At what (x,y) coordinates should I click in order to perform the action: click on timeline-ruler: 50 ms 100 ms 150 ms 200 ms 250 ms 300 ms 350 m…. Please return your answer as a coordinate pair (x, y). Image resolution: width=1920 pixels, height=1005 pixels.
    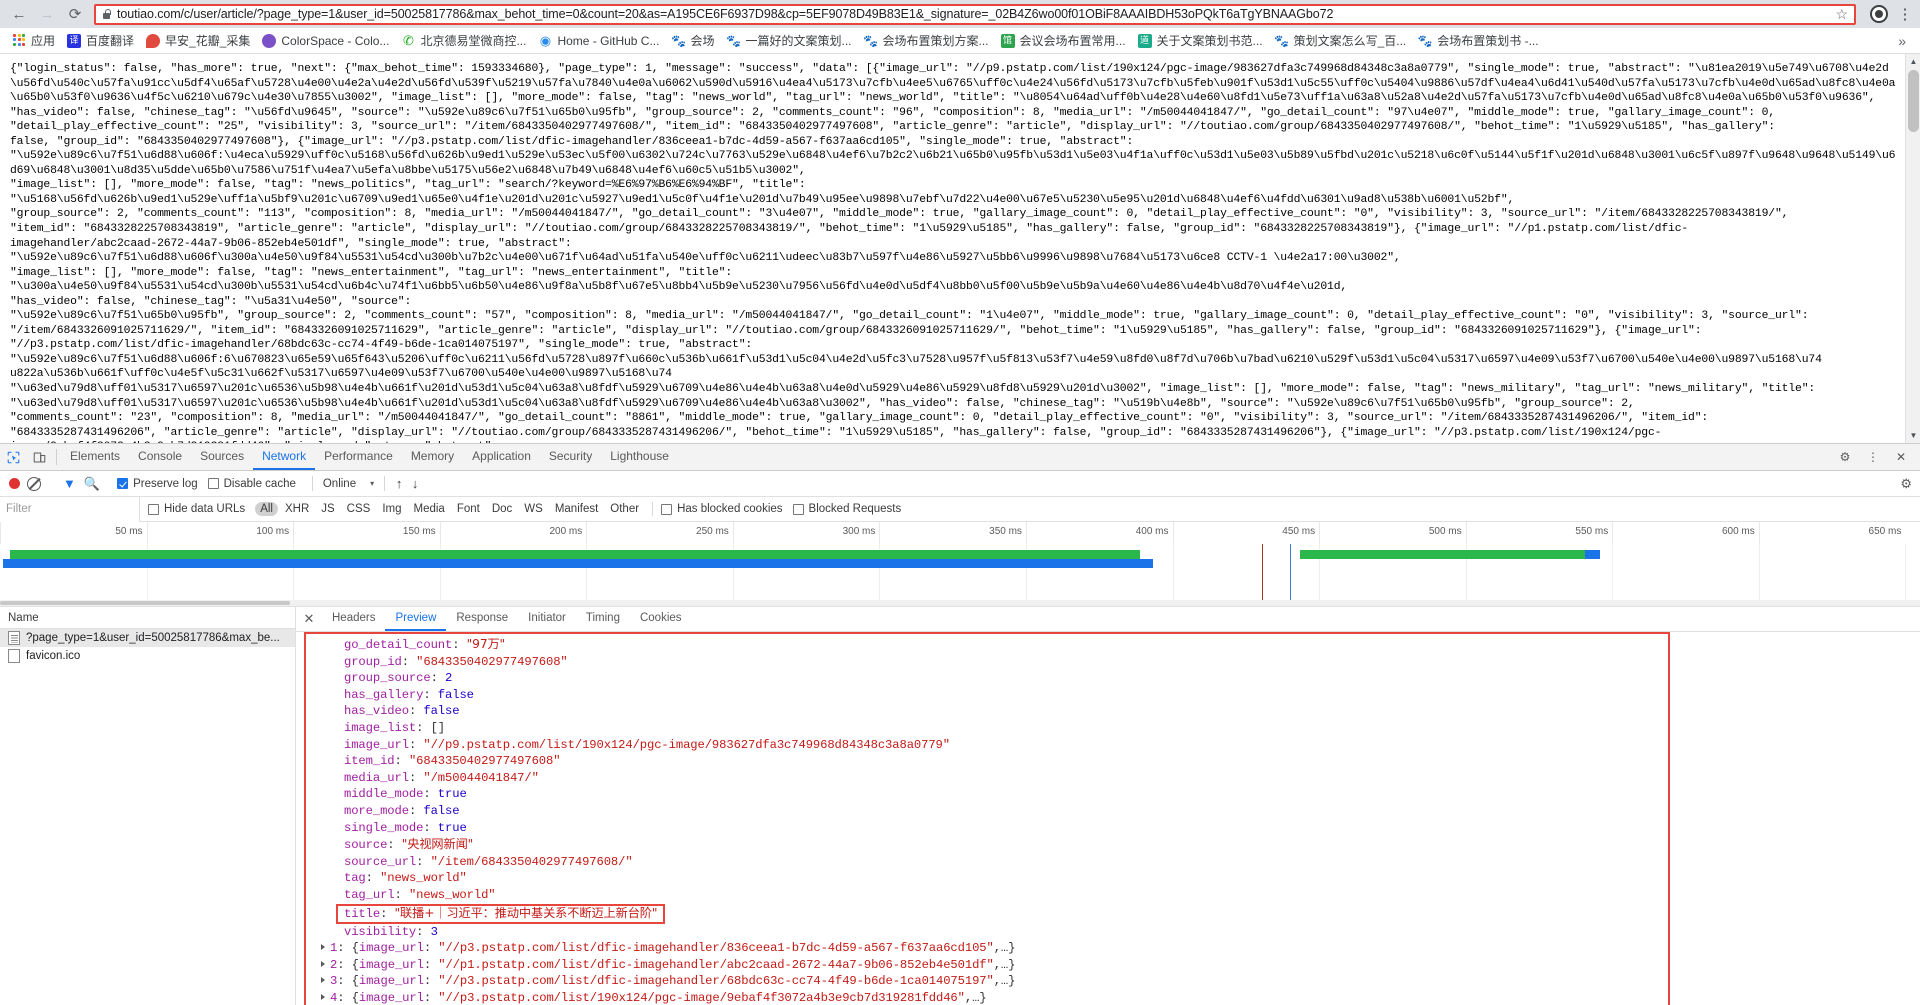
    Looking at the image, I should click on (960, 533).